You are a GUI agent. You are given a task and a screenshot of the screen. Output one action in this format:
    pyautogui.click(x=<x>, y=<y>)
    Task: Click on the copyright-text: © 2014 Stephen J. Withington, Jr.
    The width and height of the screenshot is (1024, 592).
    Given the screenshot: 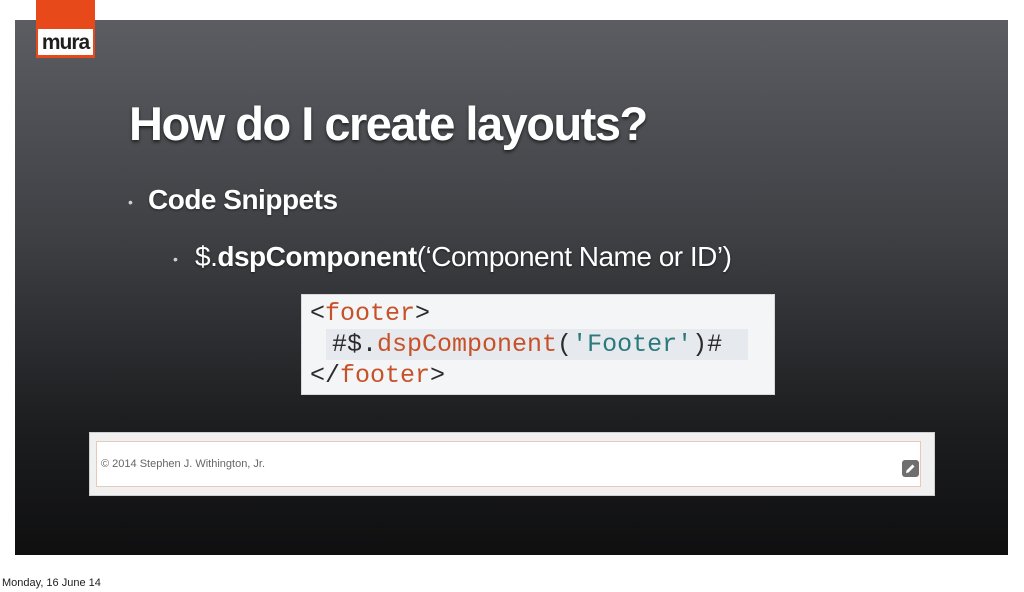 What is the action you would take?
    pyautogui.click(x=183, y=464)
    